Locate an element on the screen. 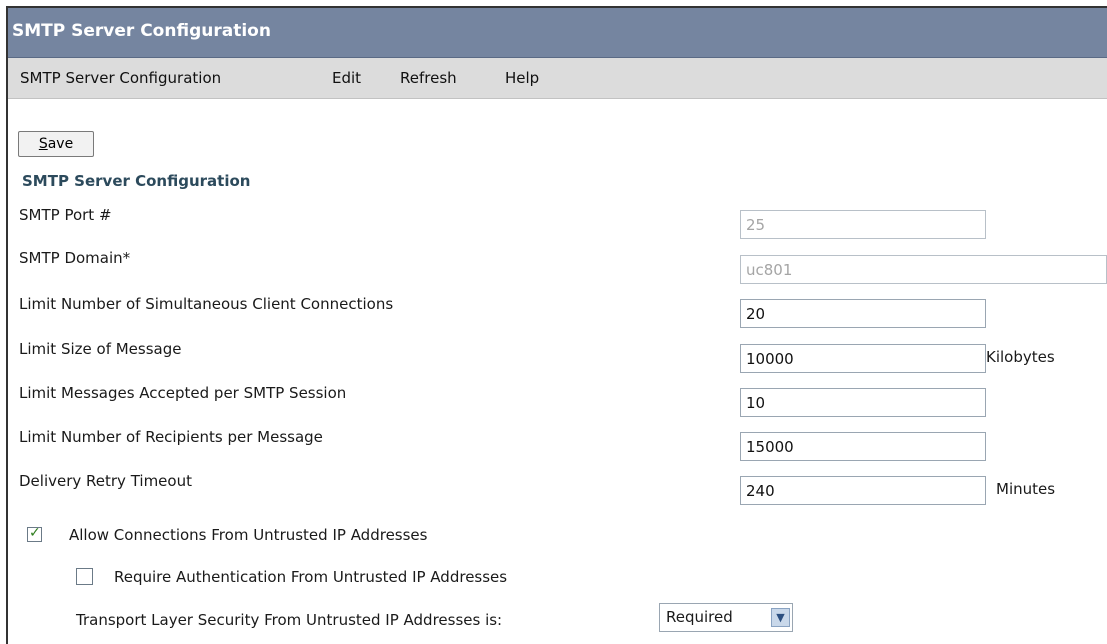 The width and height of the screenshot is (1107, 644). menu-refresh: Refresh is located at coordinates (428, 78).